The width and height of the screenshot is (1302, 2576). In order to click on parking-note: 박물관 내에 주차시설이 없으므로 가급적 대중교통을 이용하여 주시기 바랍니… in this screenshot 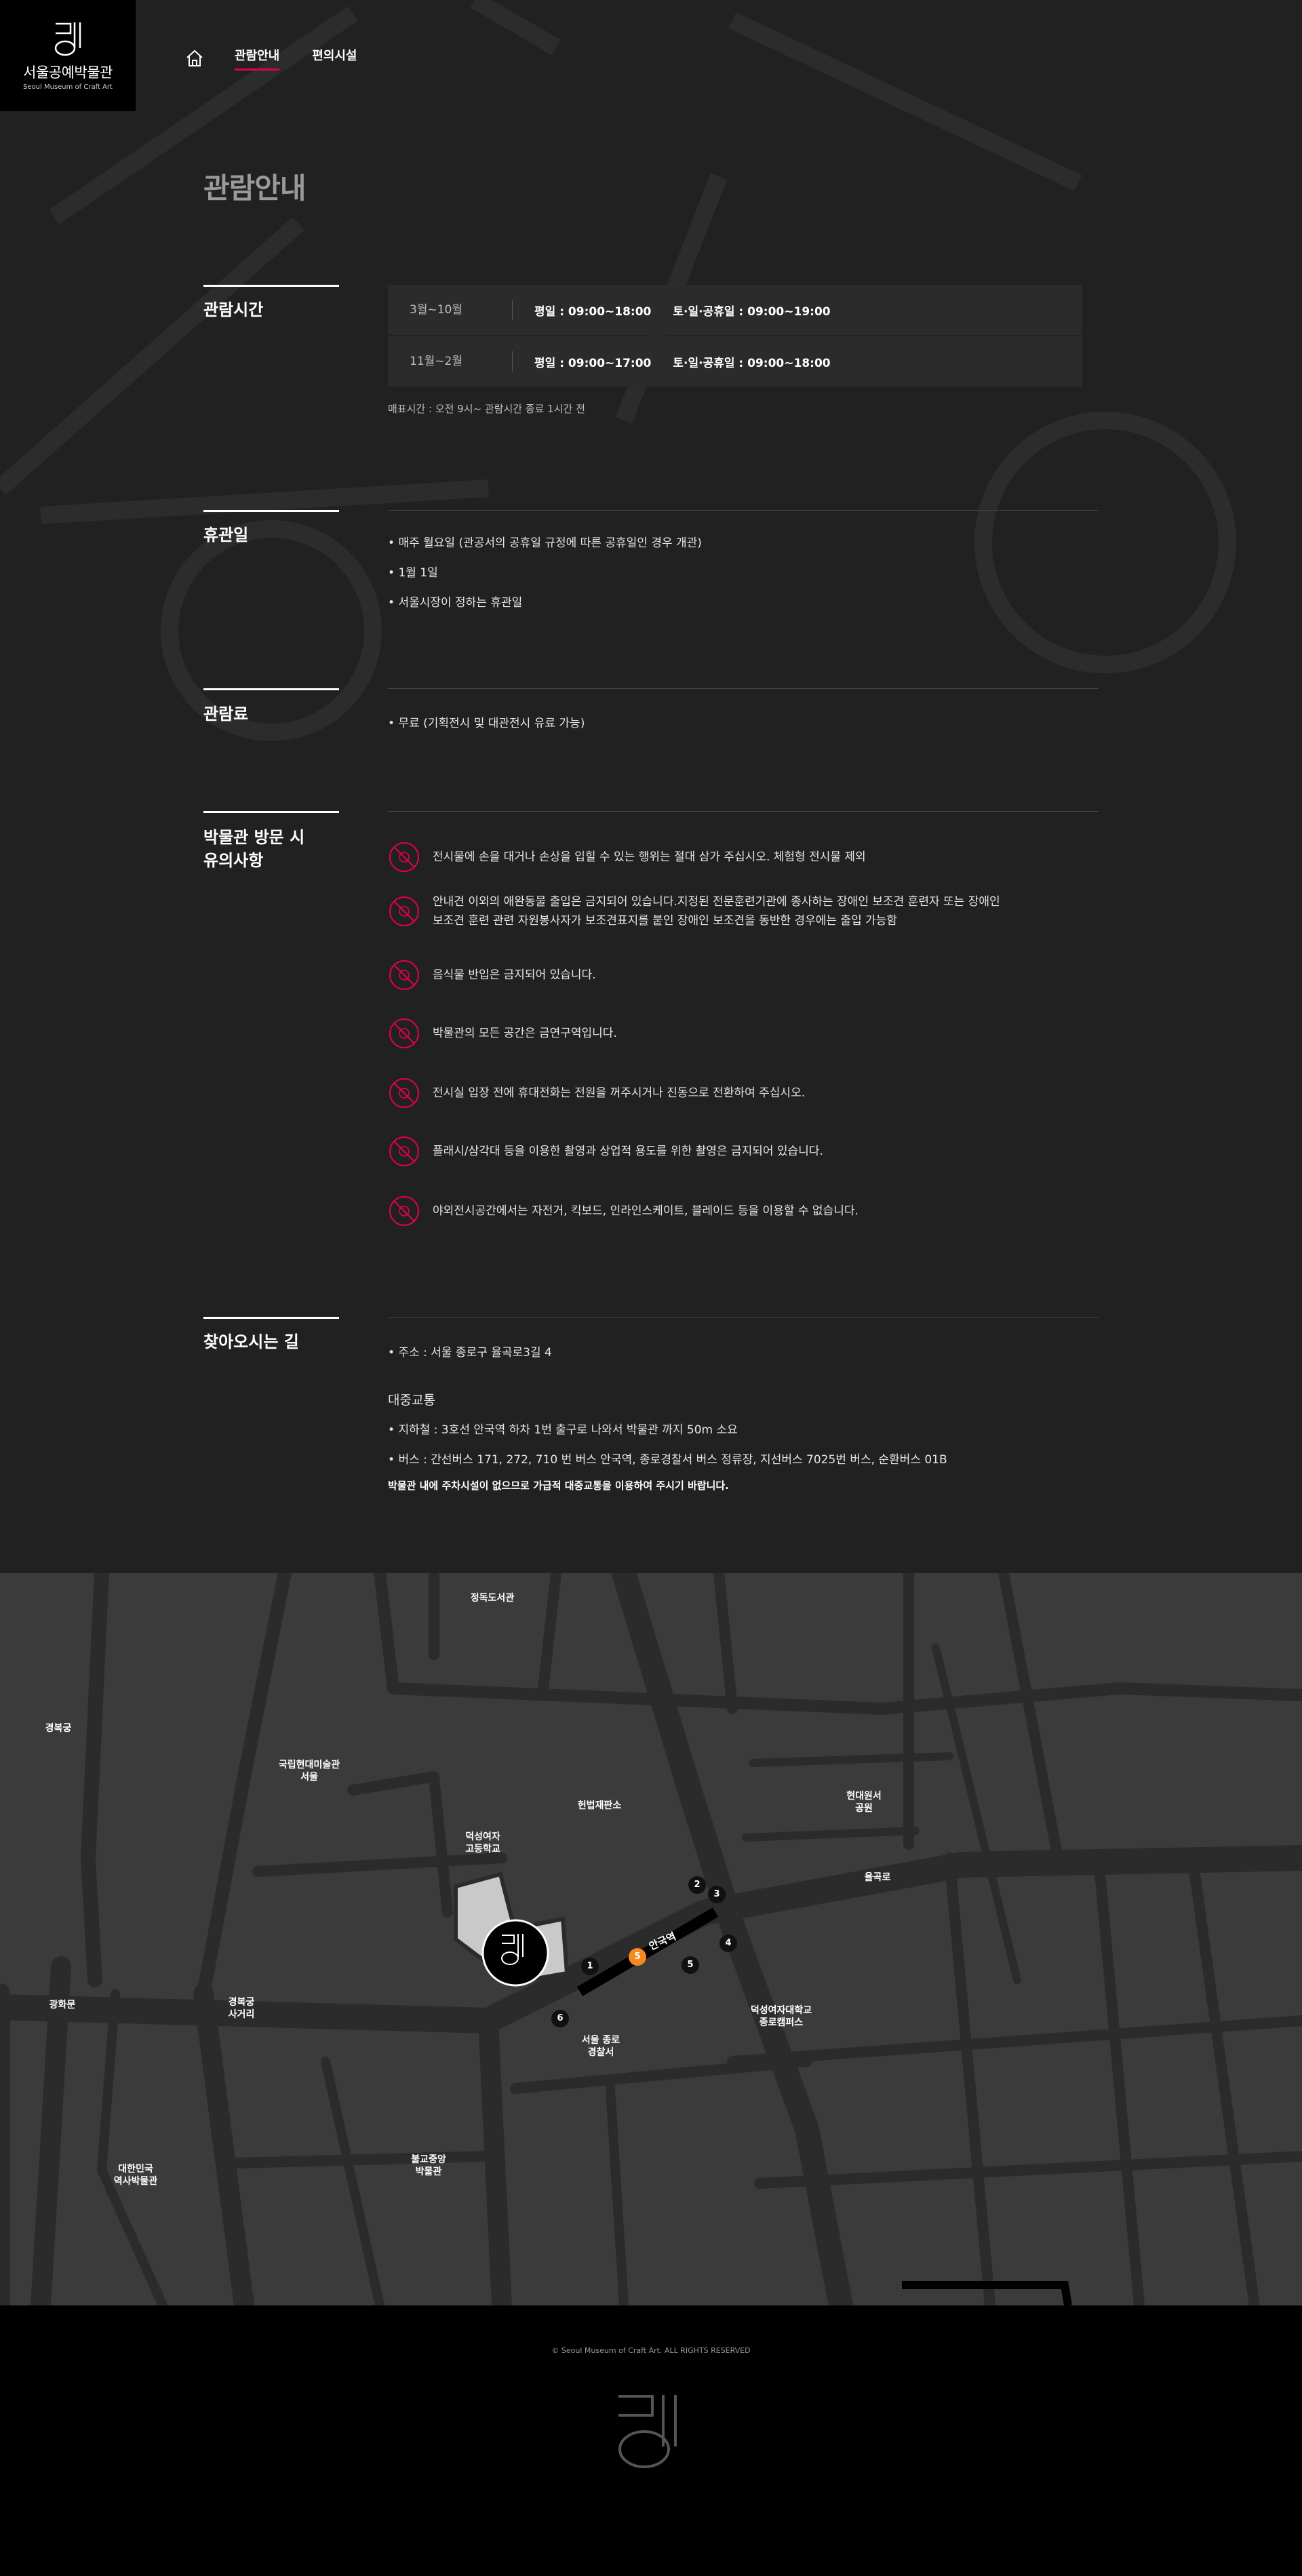, I will do `click(558, 1486)`.